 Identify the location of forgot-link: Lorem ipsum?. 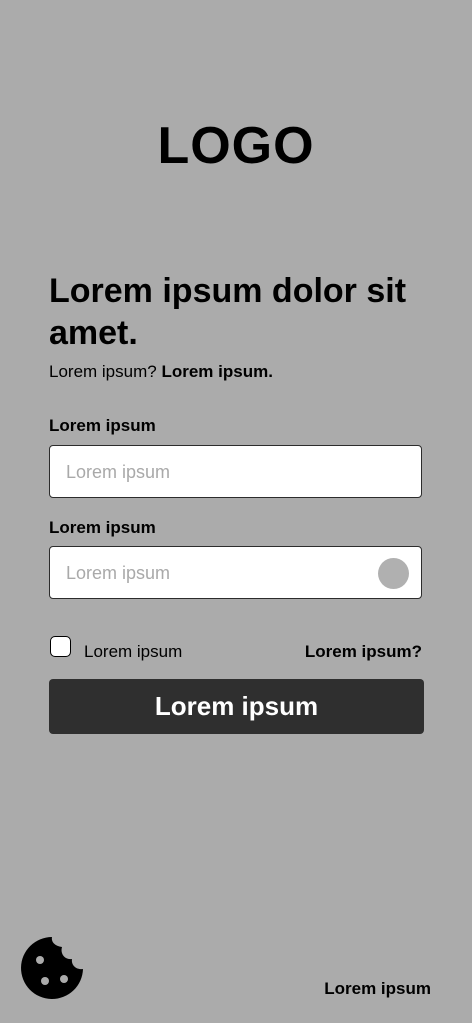
(363, 652).